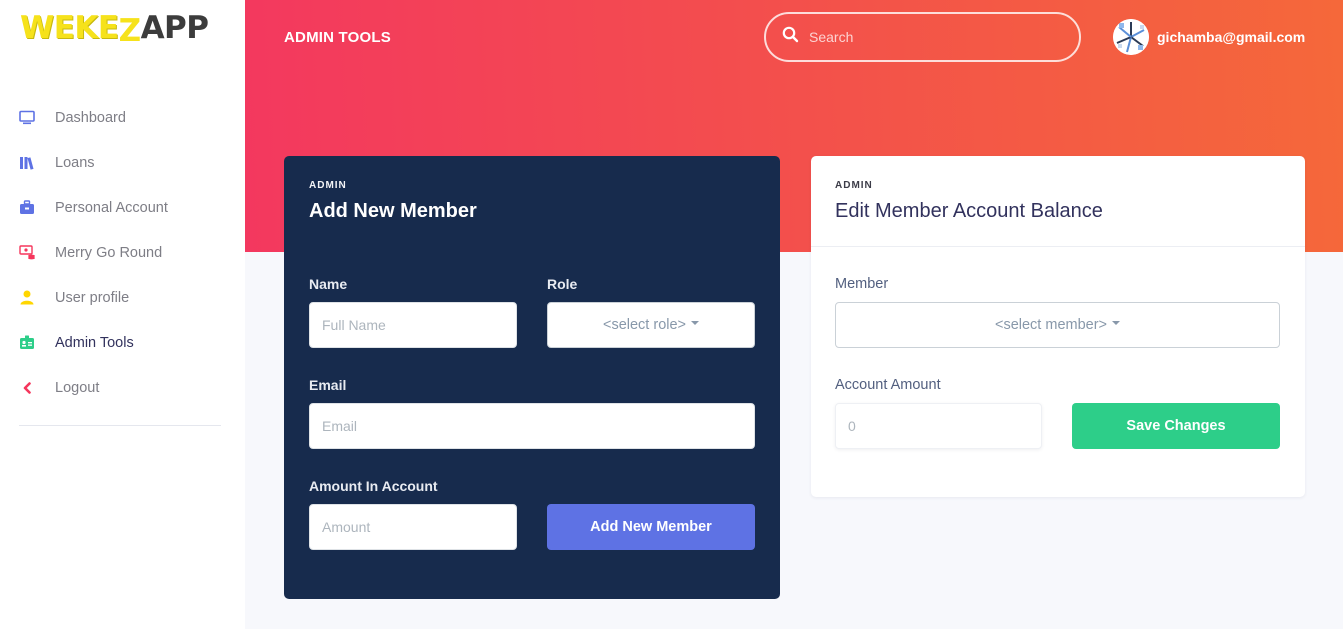  Describe the element at coordinates (109, 252) in the screenshot. I see `sidebar-item-label: Merry Go Round` at that location.